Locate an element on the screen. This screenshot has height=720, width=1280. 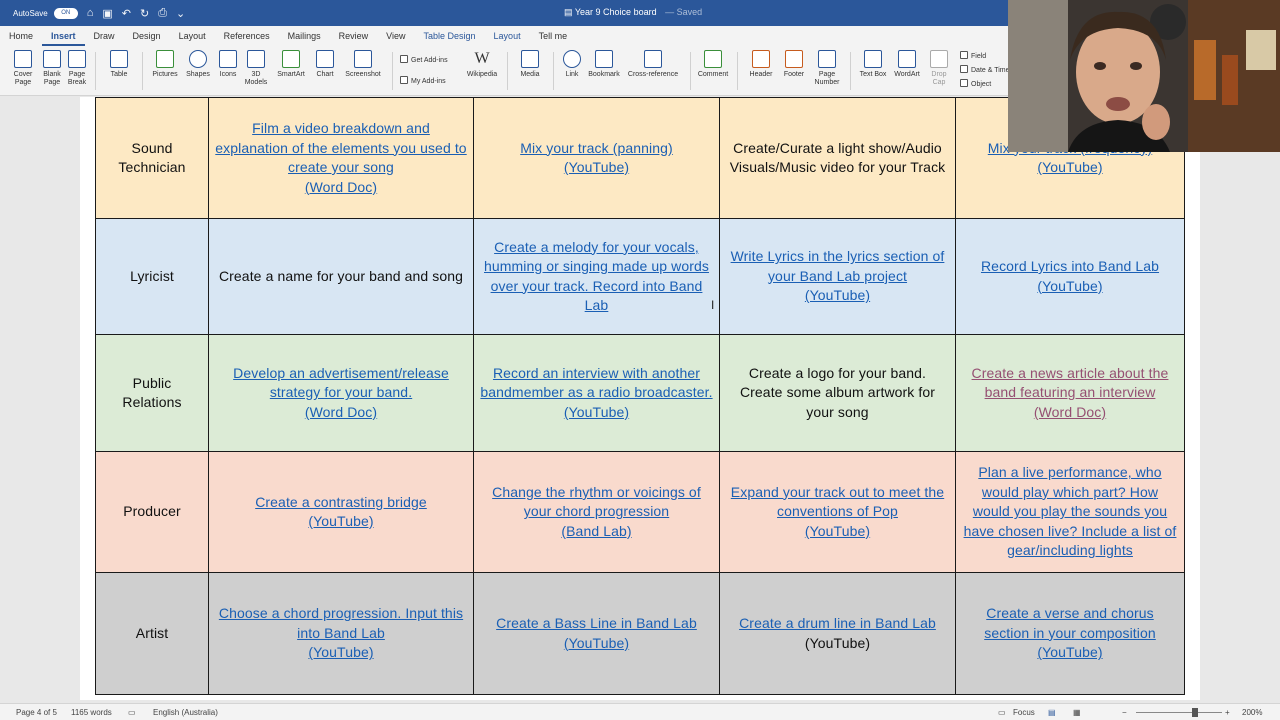
customize-icon: ⌄ is located at coordinates (180, 13).